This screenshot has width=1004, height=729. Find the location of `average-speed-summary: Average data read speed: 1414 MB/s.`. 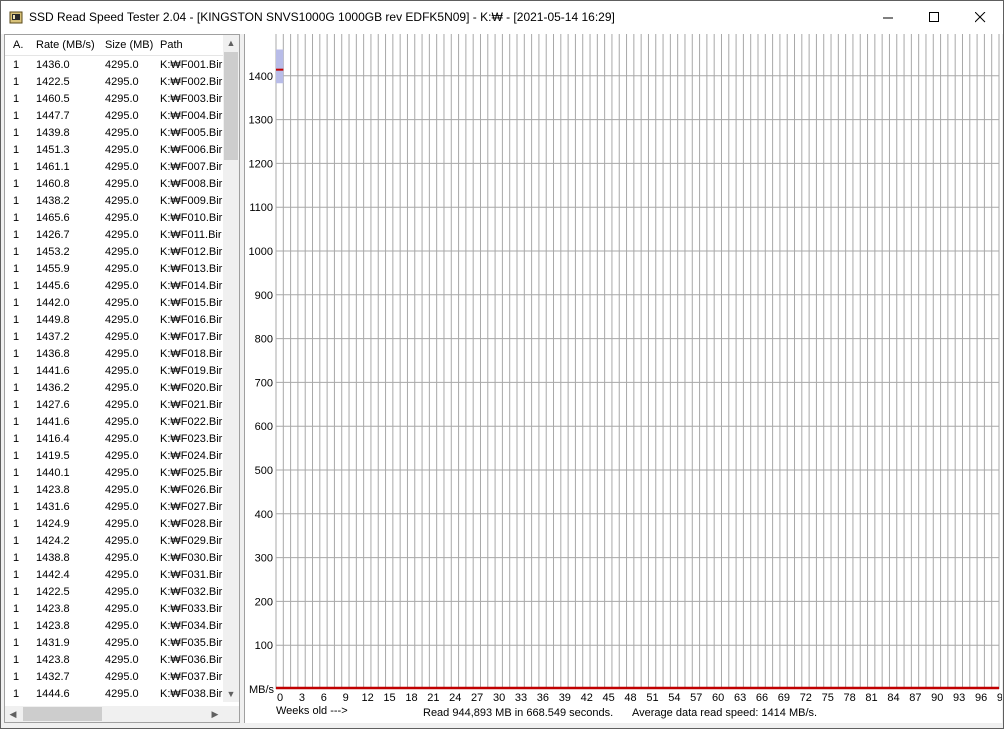

average-speed-summary: Average data read speed: 1414 MB/s. is located at coordinates (724, 713).